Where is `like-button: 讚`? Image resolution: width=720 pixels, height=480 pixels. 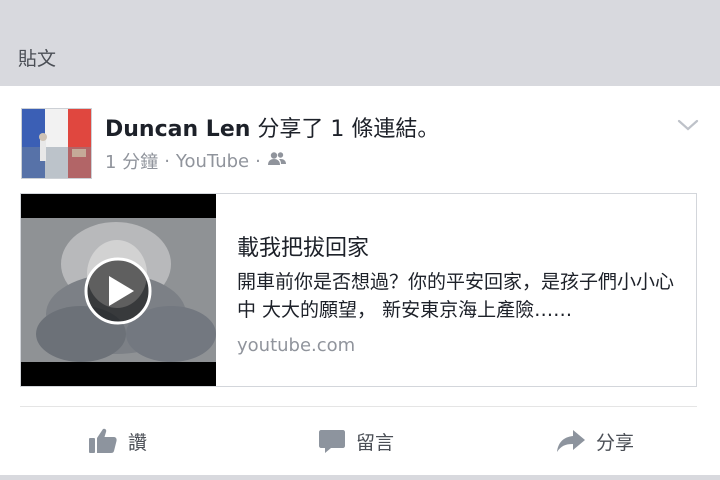 like-button: 讚 is located at coordinates (117, 441).